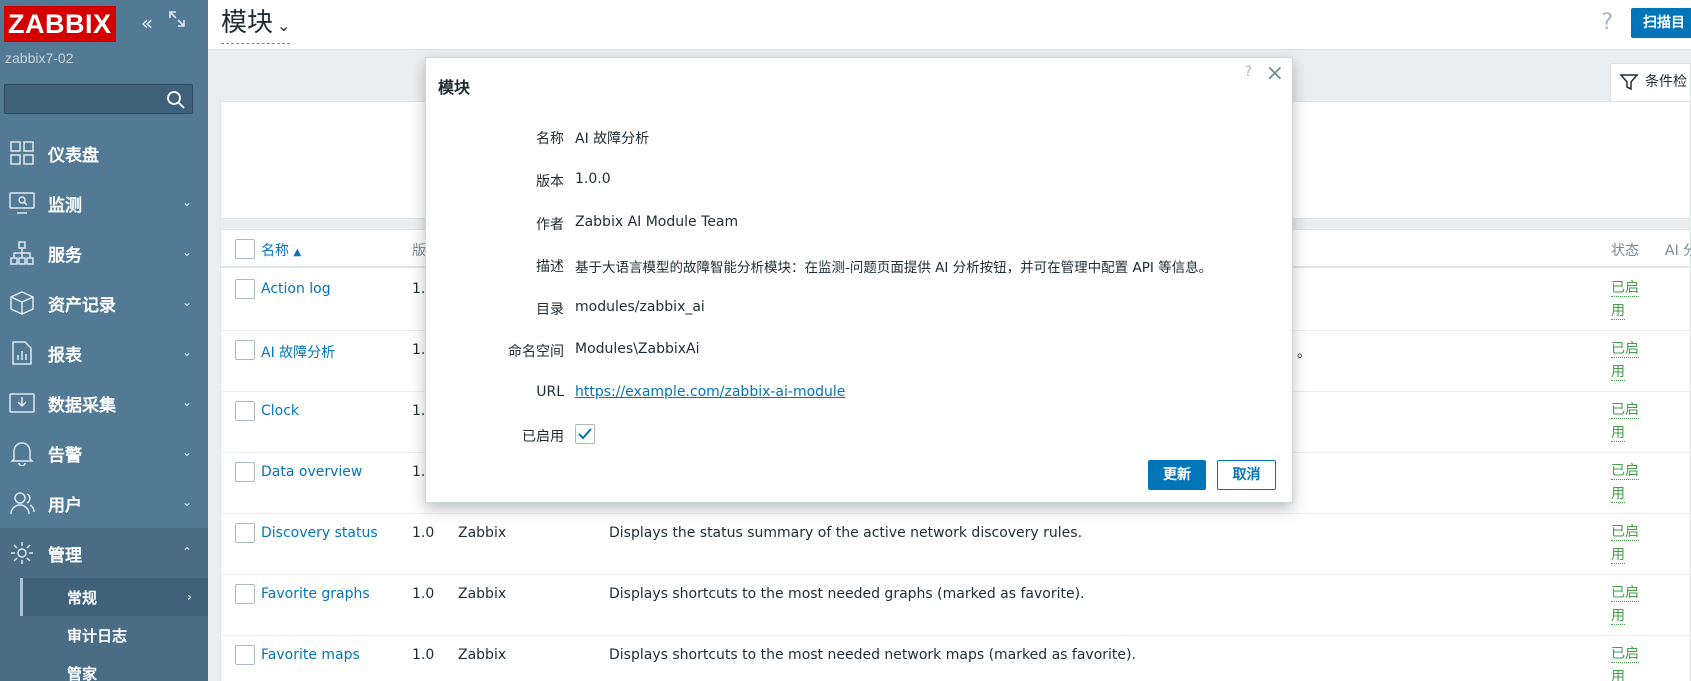 Image resolution: width=1691 pixels, height=681 pixels. What do you see at coordinates (1625, 251) in the screenshot?
I see `status-column-header: 状态` at bounding box center [1625, 251].